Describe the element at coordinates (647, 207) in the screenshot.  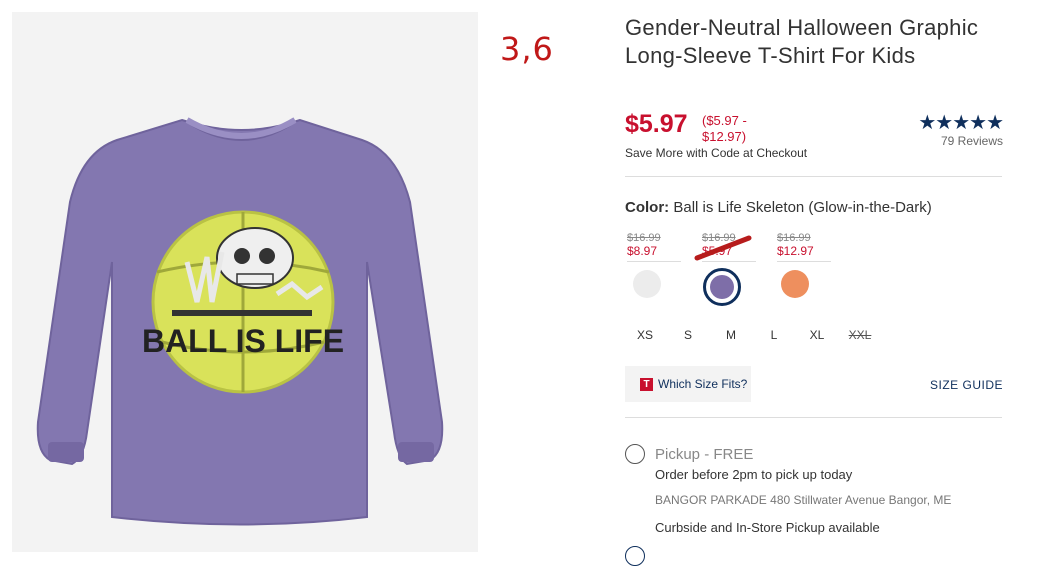
I see `color-label: Color:` at that location.